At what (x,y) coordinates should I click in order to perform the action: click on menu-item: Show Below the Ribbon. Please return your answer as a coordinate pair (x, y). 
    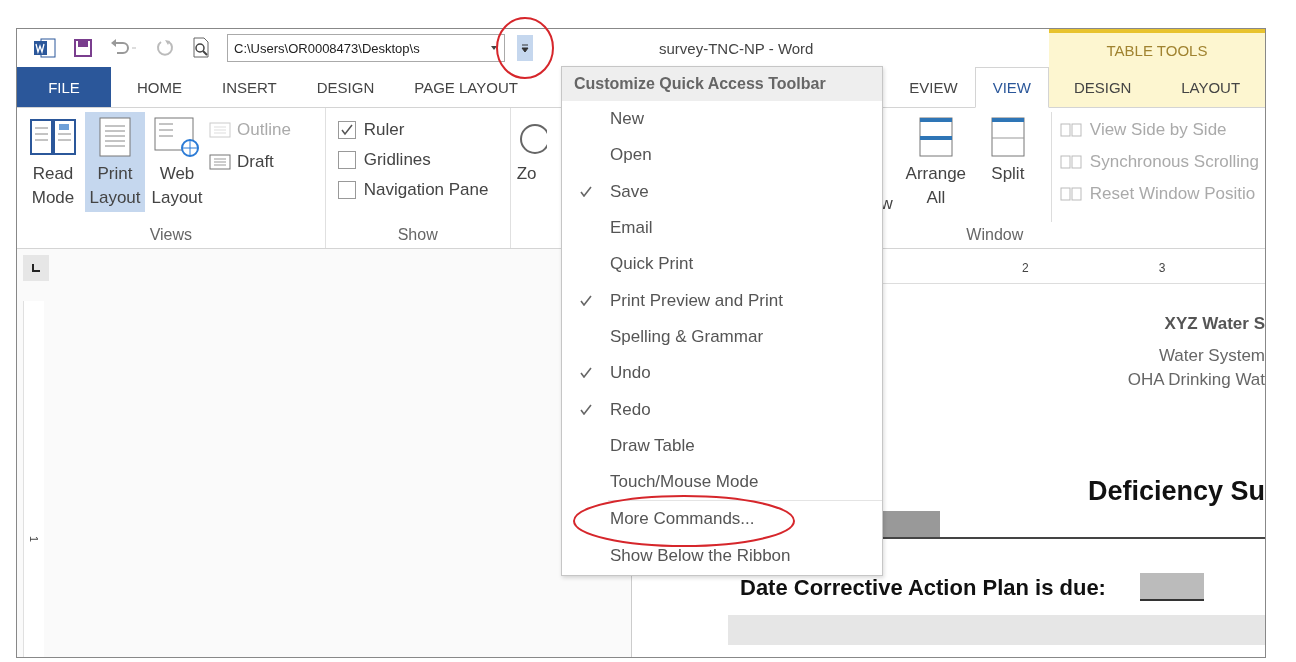
    Looking at the image, I should click on (722, 555).